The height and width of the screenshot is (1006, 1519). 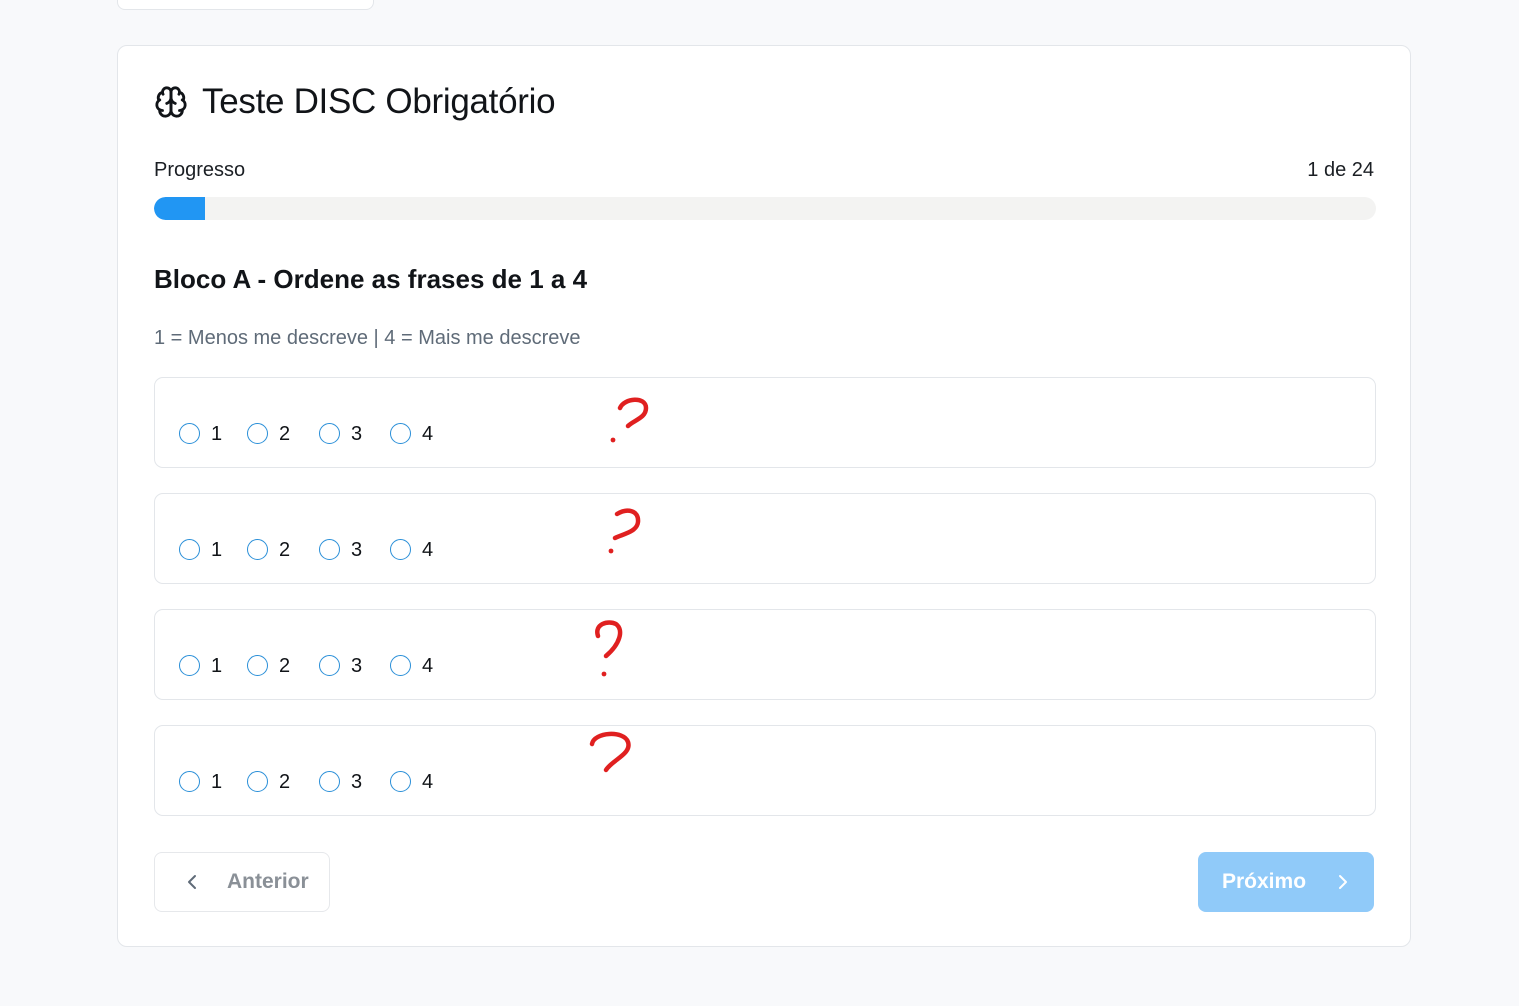 I want to click on statement-card-2: 1 2 3 4, so click(x=765, y=538).